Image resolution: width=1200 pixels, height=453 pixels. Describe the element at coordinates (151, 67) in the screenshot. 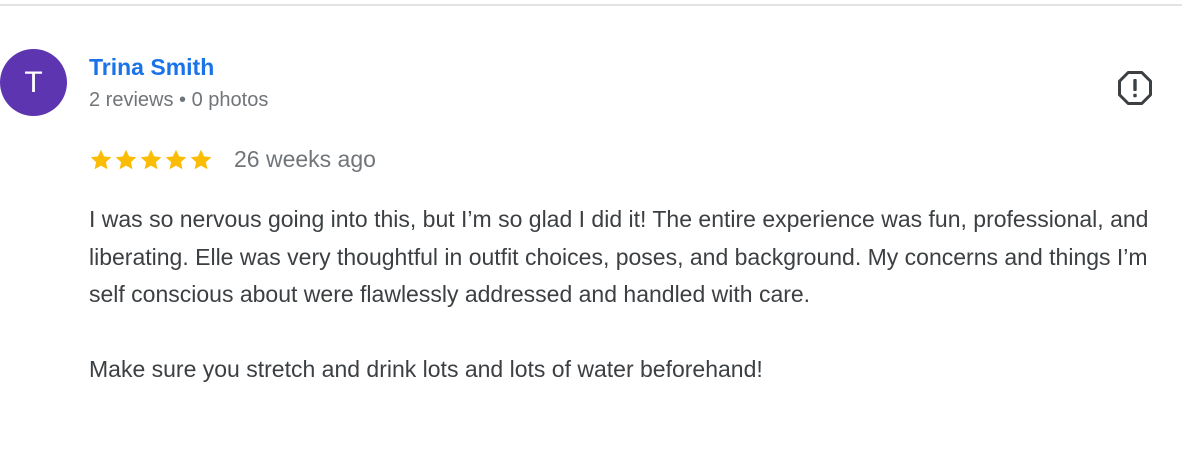

I see `reviewer-name-link: Trina Smith` at that location.